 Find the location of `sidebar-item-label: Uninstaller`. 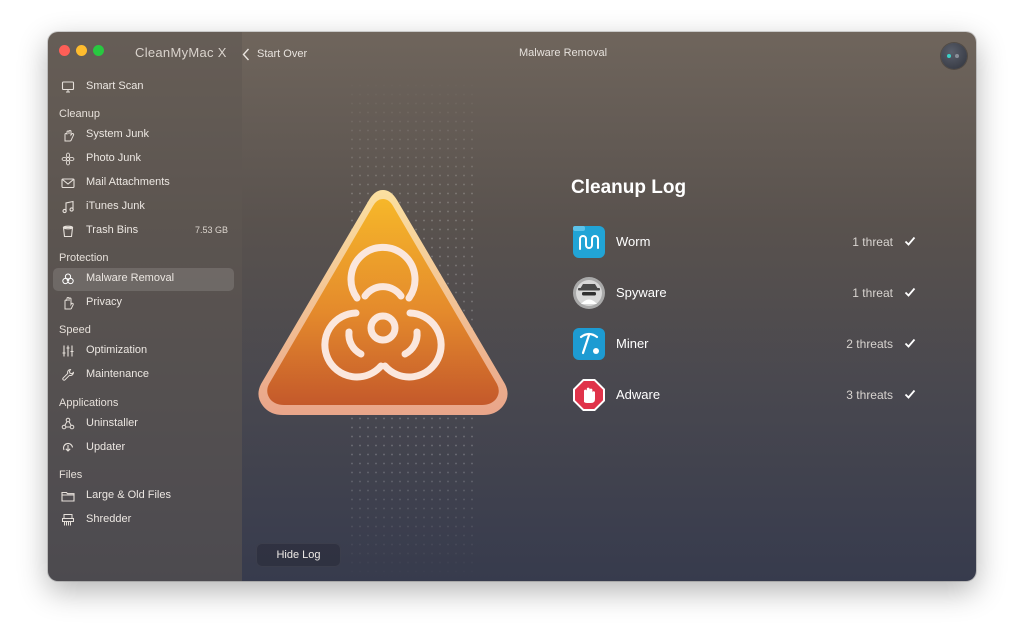

sidebar-item-label: Uninstaller is located at coordinates (112, 423).